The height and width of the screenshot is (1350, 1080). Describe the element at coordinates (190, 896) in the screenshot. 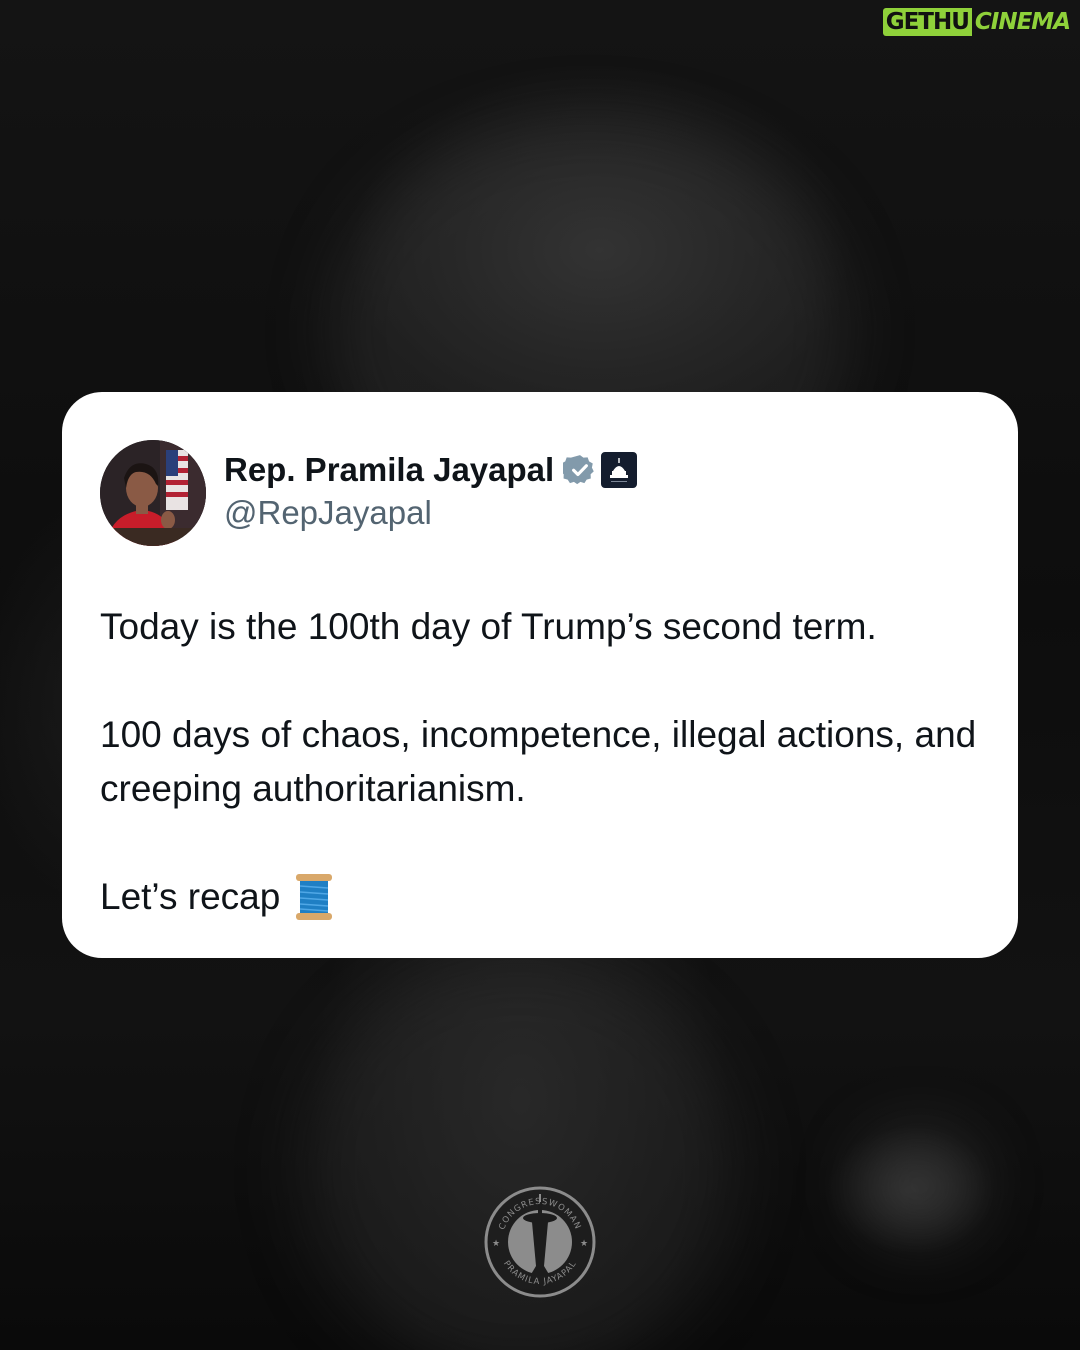

I see `tweet-paragraph: Let’s recap` at that location.